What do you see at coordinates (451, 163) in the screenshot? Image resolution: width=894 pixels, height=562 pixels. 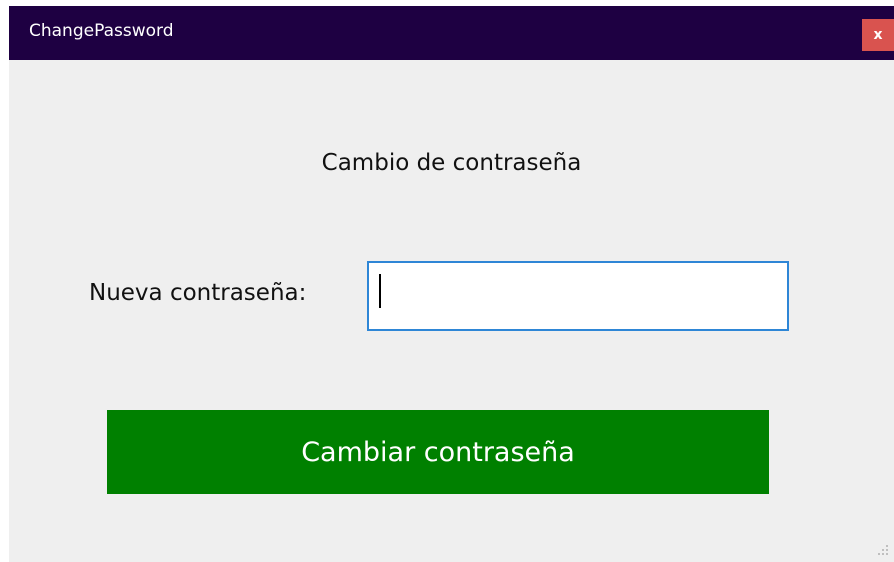 I see `form-heading: Cambio de contraseña` at bounding box center [451, 163].